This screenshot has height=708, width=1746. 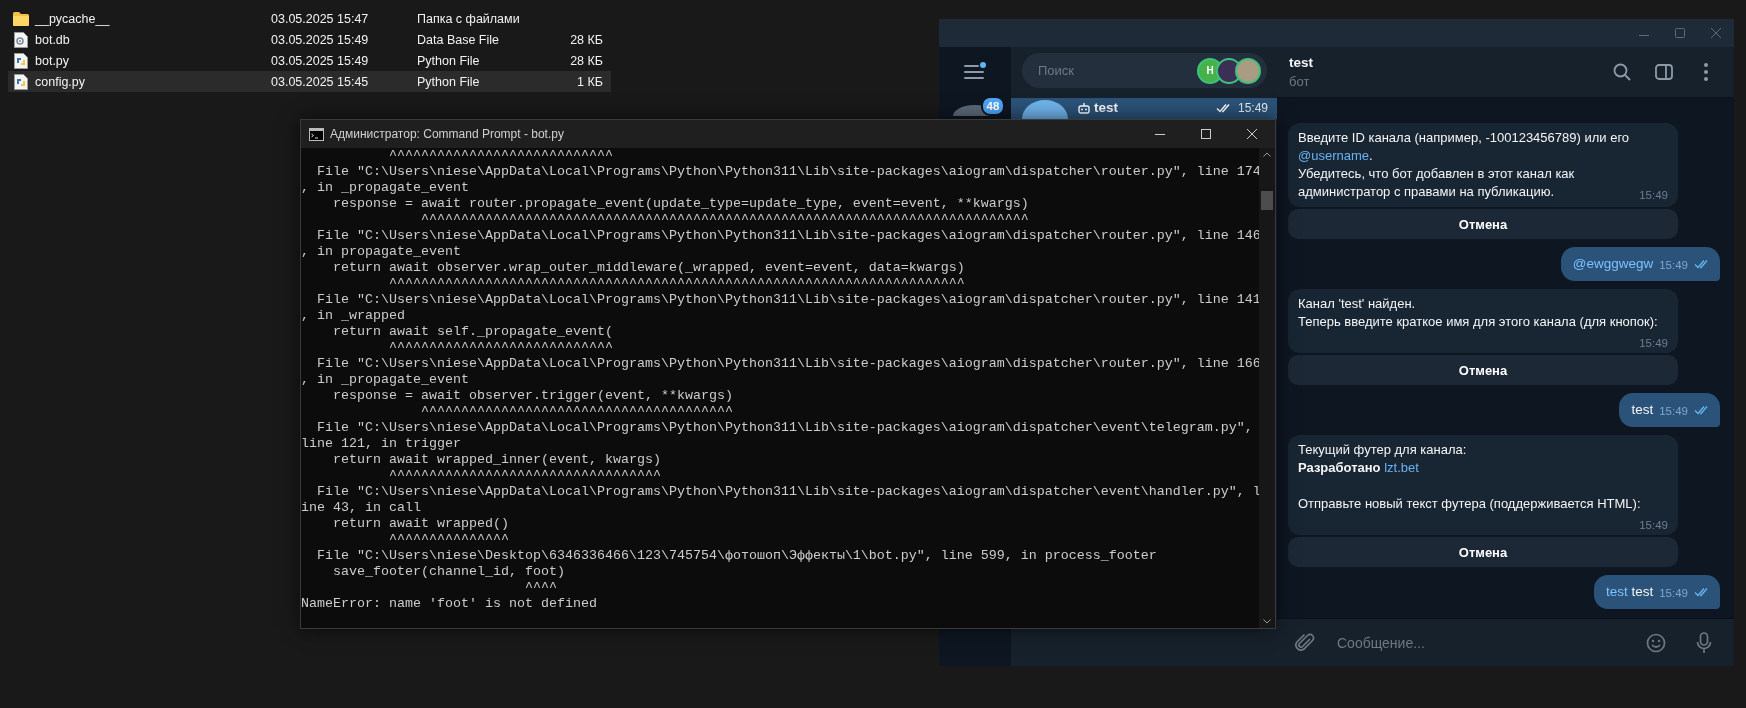 I want to click on file-name: __pycache__, so click(x=72, y=18).